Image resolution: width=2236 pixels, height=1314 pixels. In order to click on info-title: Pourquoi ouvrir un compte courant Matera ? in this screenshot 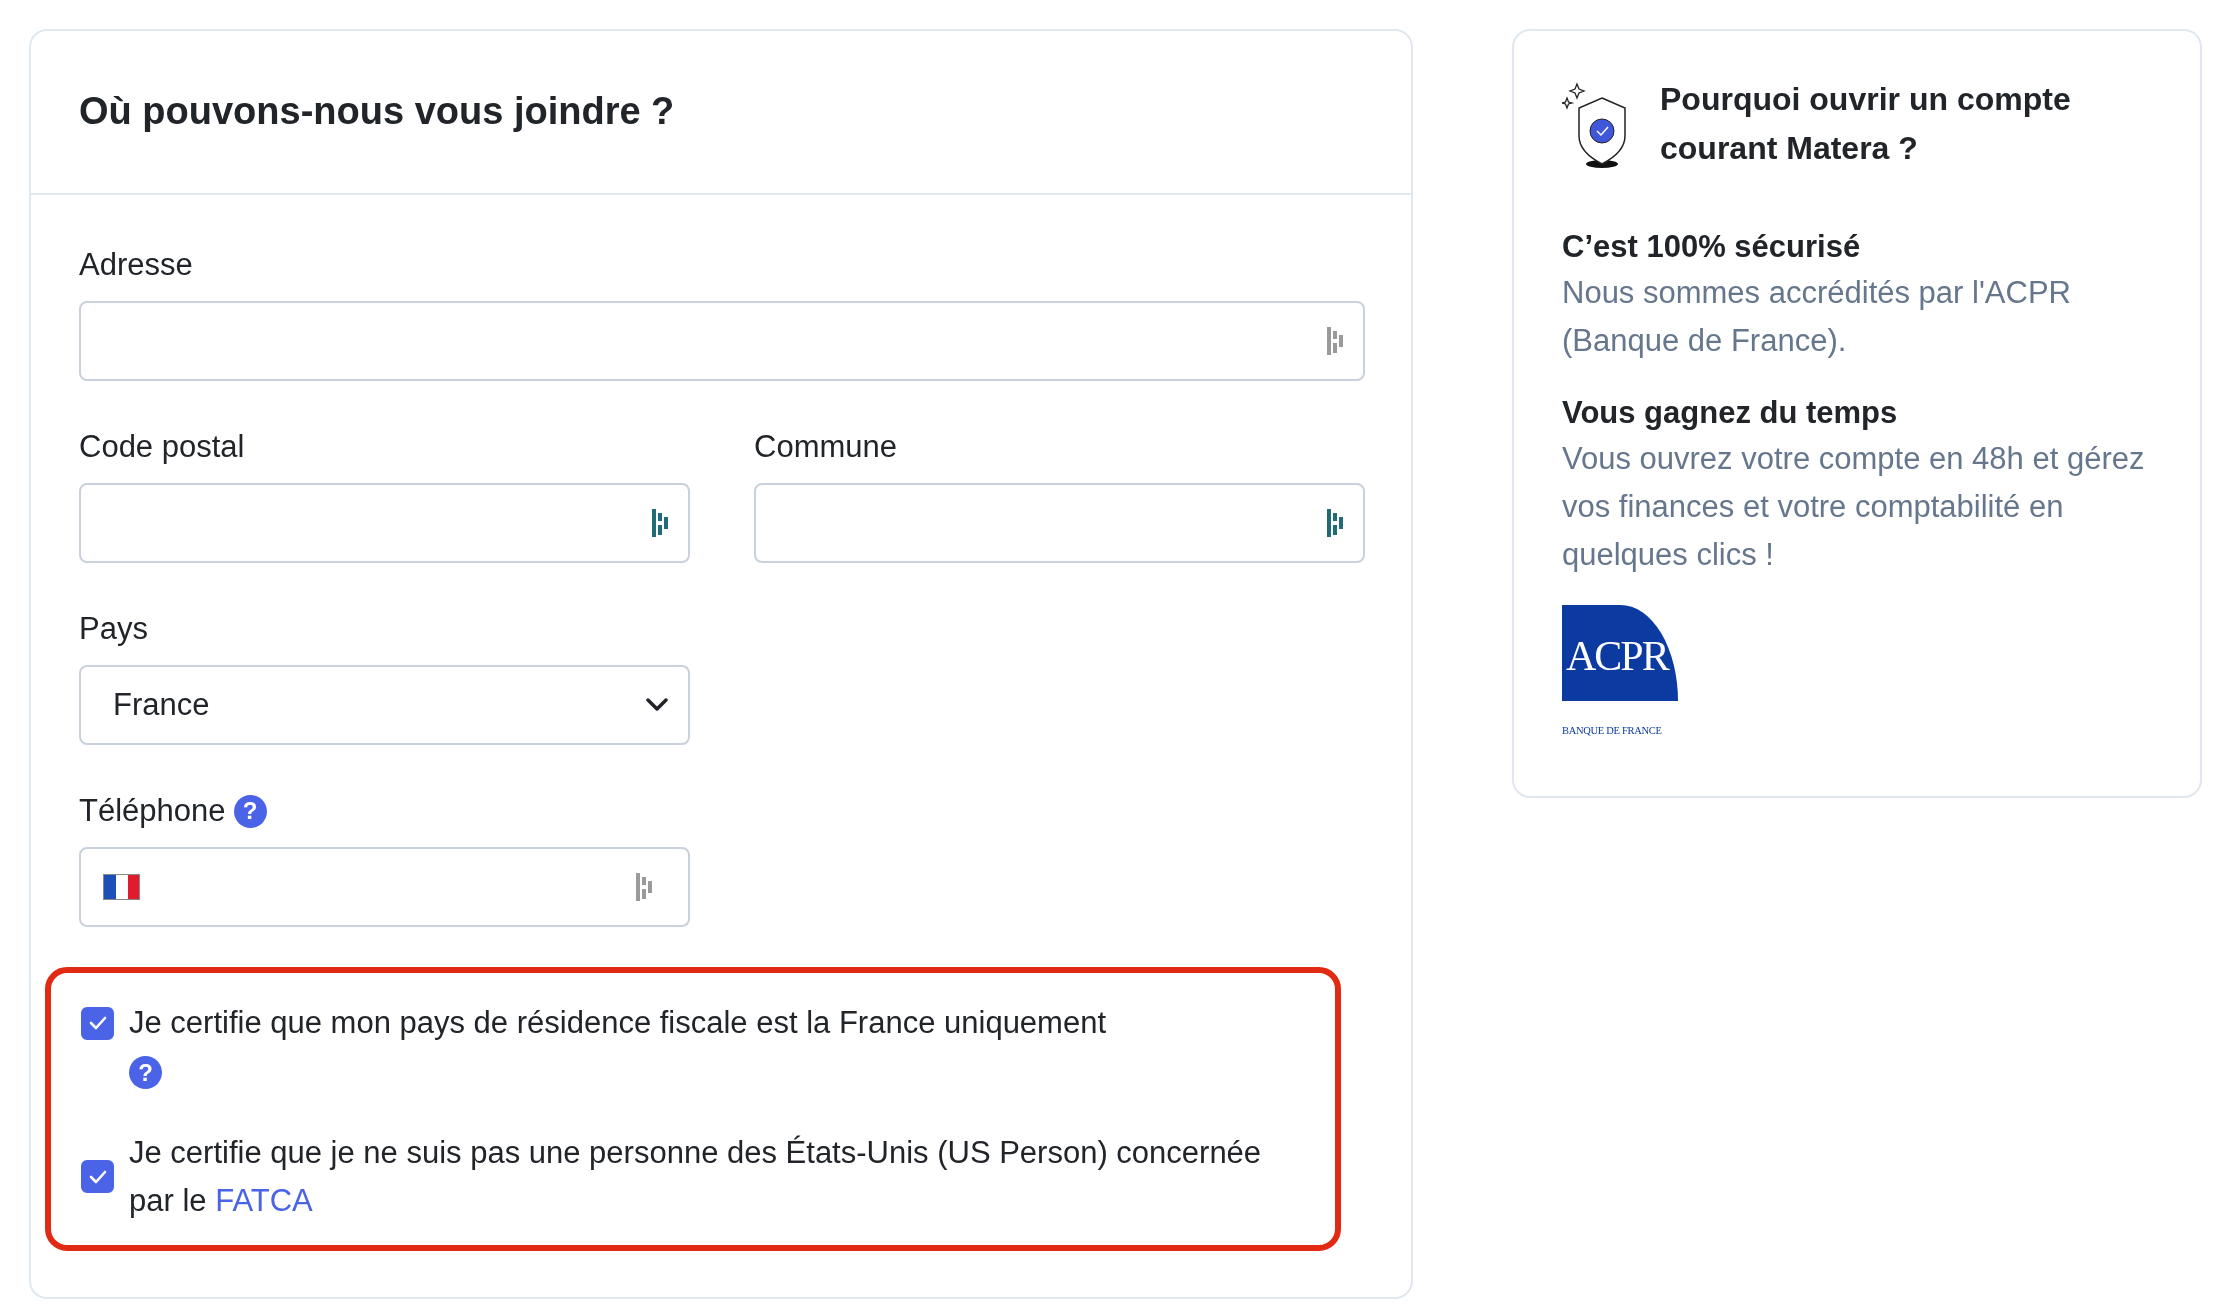, I will do `click(1866, 124)`.